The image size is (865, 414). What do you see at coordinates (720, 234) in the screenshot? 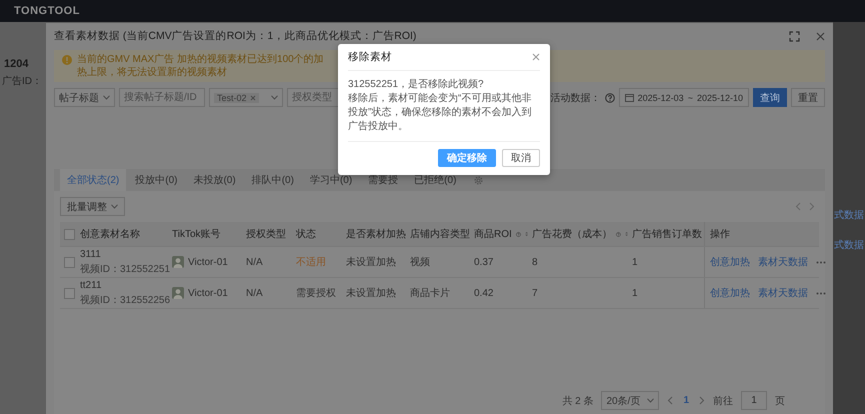
I see `column-header: 操作` at bounding box center [720, 234].